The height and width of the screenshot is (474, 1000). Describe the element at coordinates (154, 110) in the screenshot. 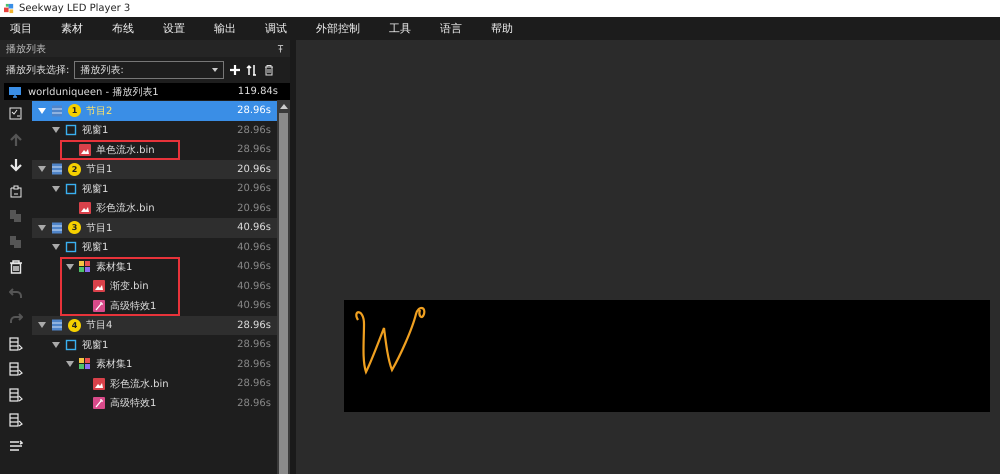

I see `tree-row: 1 节目2 28.96s` at that location.